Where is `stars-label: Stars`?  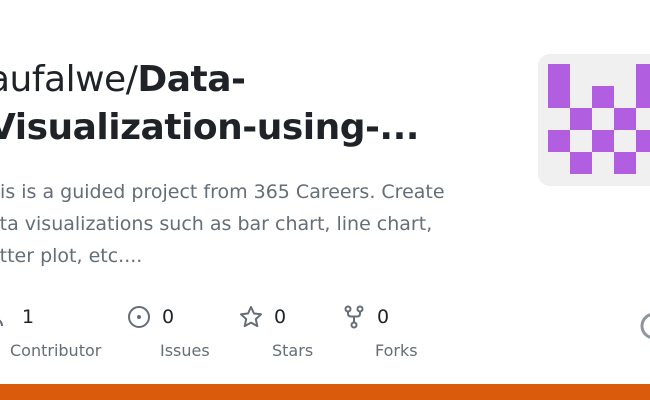
stars-label: Stars is located at coordinates (293, 350).